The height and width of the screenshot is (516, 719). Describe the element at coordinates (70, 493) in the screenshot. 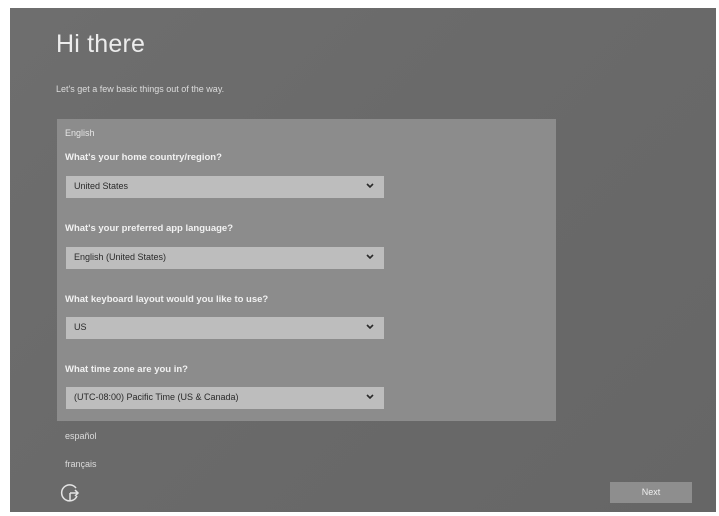

I see `ease-of-access-icon` at that location.